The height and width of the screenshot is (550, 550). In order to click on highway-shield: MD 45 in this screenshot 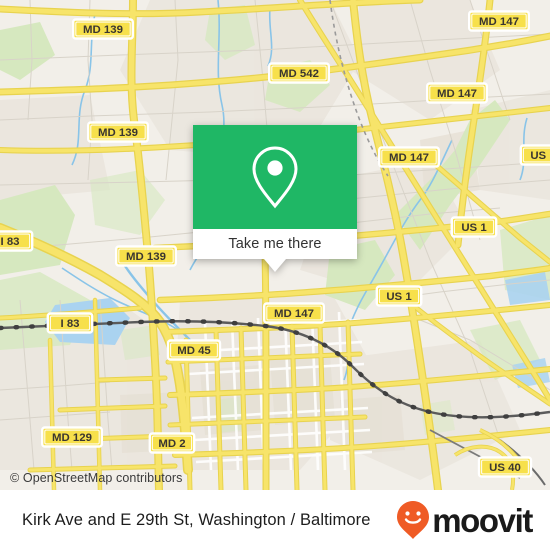, I will do `click(194, 350)`.